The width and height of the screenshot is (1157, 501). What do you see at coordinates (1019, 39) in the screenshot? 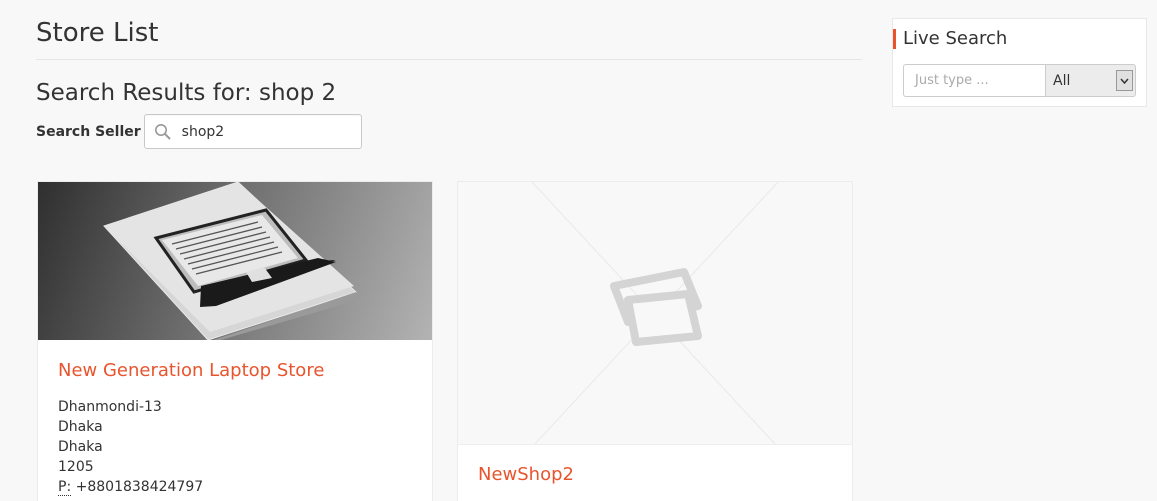
I see `widget-title: Live Search` at bounding box center [1019, 39].